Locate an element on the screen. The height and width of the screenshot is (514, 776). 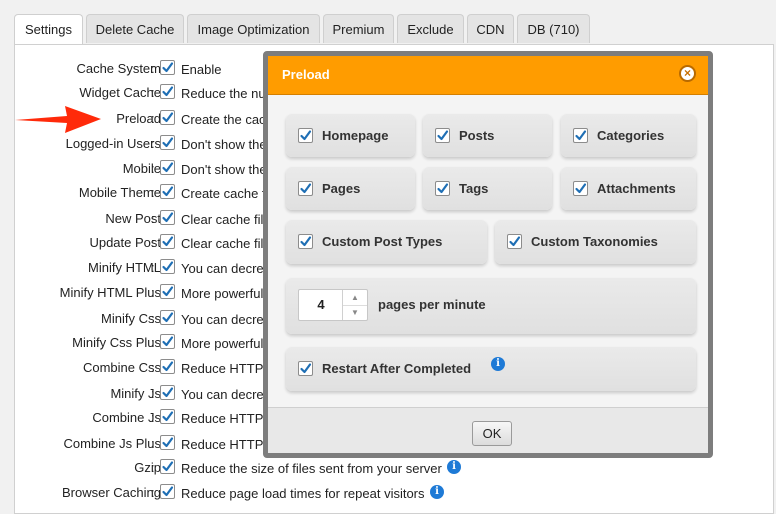
tab-image-optimization: Image Optimization is located at coordinates (253, 28).